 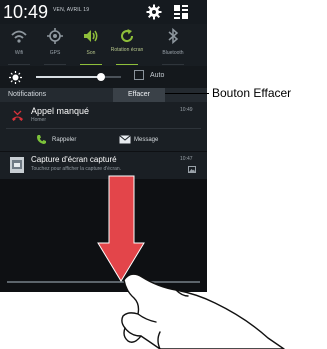 I want to click on callout-label: Bouton Effacer, so click(x=252, y=93).